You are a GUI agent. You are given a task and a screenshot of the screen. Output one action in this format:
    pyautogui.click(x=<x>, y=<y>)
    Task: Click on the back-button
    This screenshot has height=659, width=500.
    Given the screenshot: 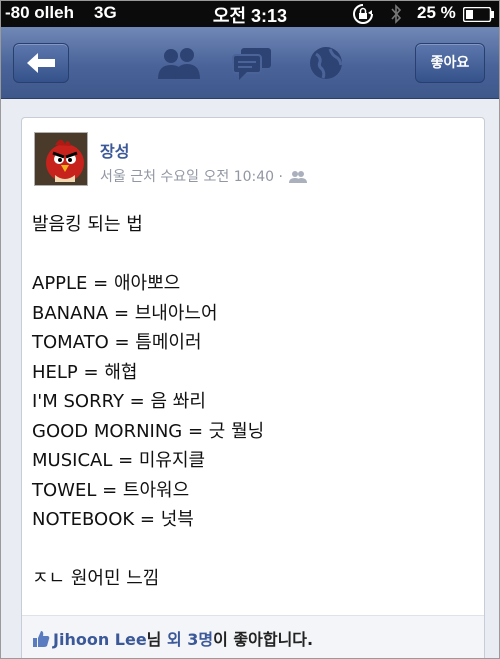 What is the action you would take?
    pyautogui.click(x=41, y=63)
    